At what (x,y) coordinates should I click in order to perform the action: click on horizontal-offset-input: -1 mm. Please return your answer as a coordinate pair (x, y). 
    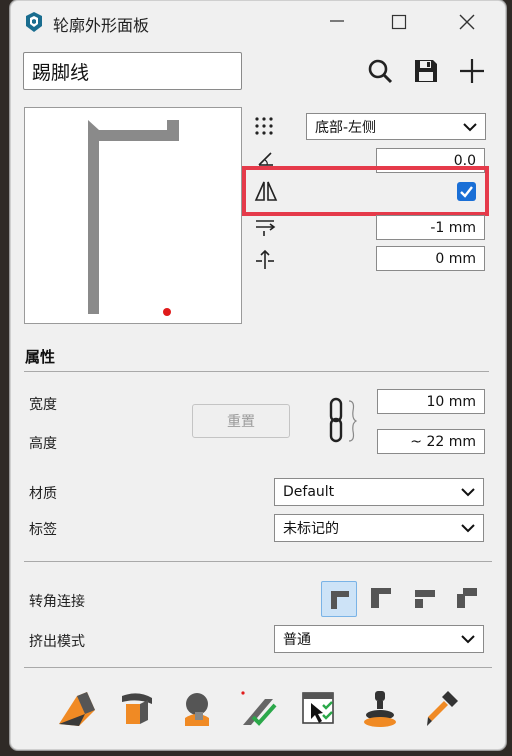
    Looking at the image, I should click on (430, 227).